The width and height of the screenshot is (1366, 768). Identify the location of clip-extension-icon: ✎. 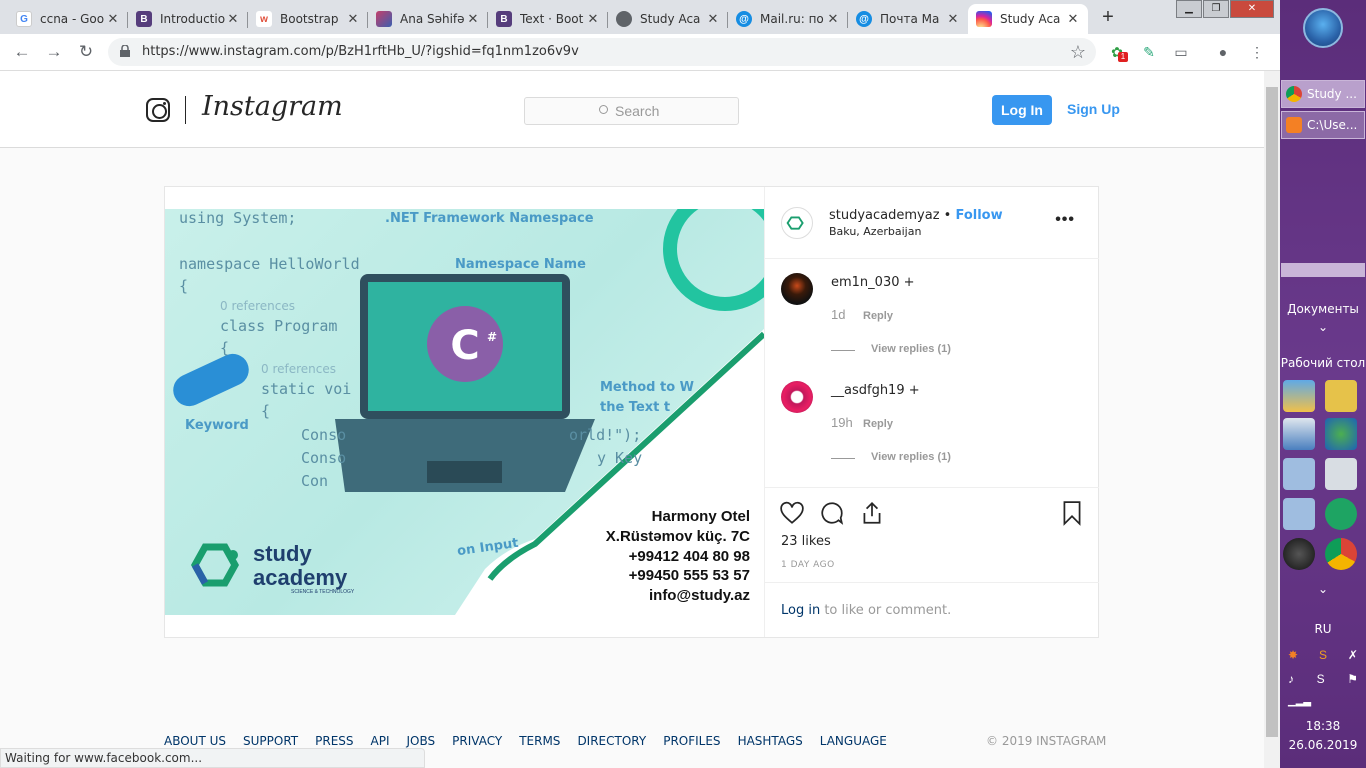
(1149, 52).